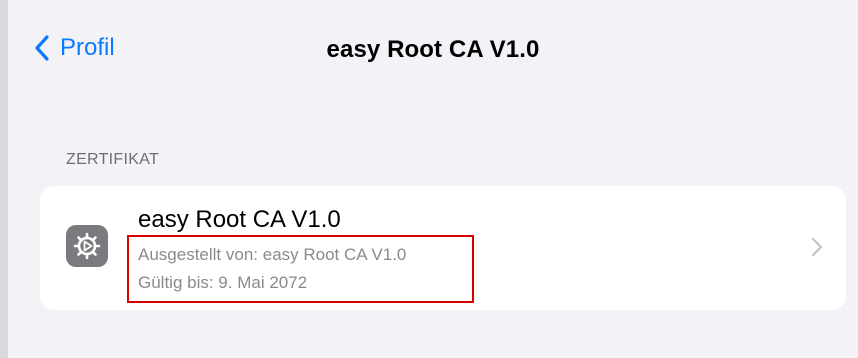 Image resolution: width=858 pixels, height=358 pixels. What do you see at coordinates (239, 219) in the screenshot?
I see `certificate-name: easy Root CA V1.0` at bounding box center [239, 219].